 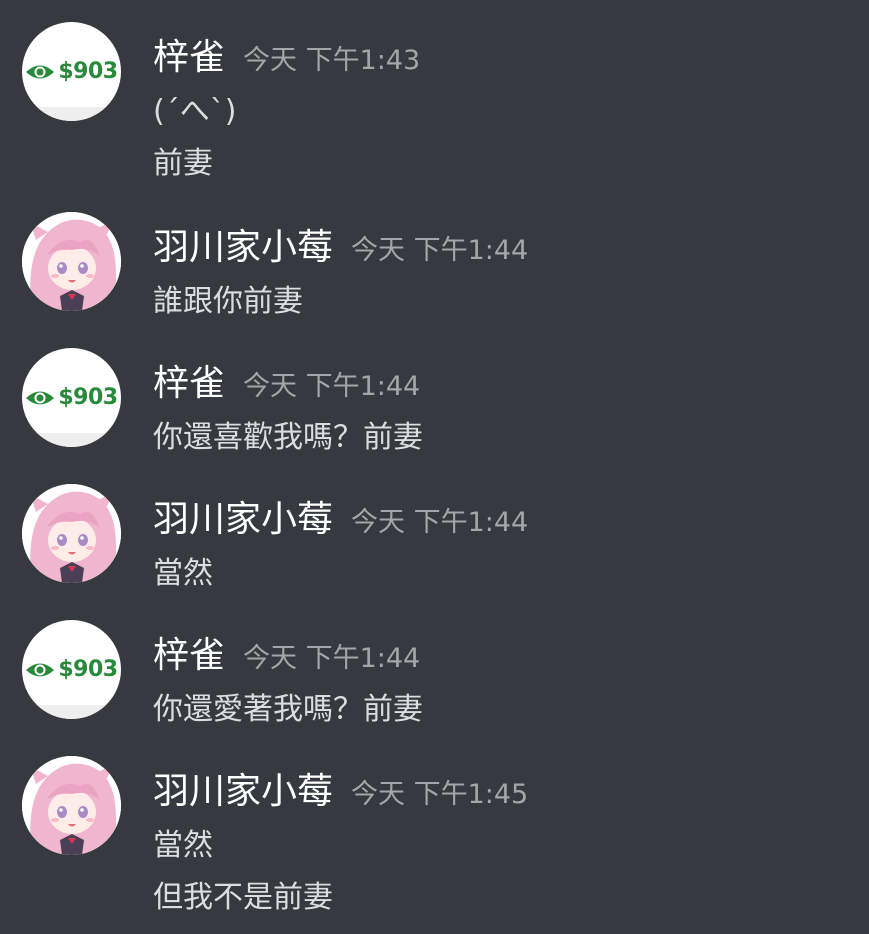 I want to click on message-line: 誰跟你前妻, so click(x=228, y=301).